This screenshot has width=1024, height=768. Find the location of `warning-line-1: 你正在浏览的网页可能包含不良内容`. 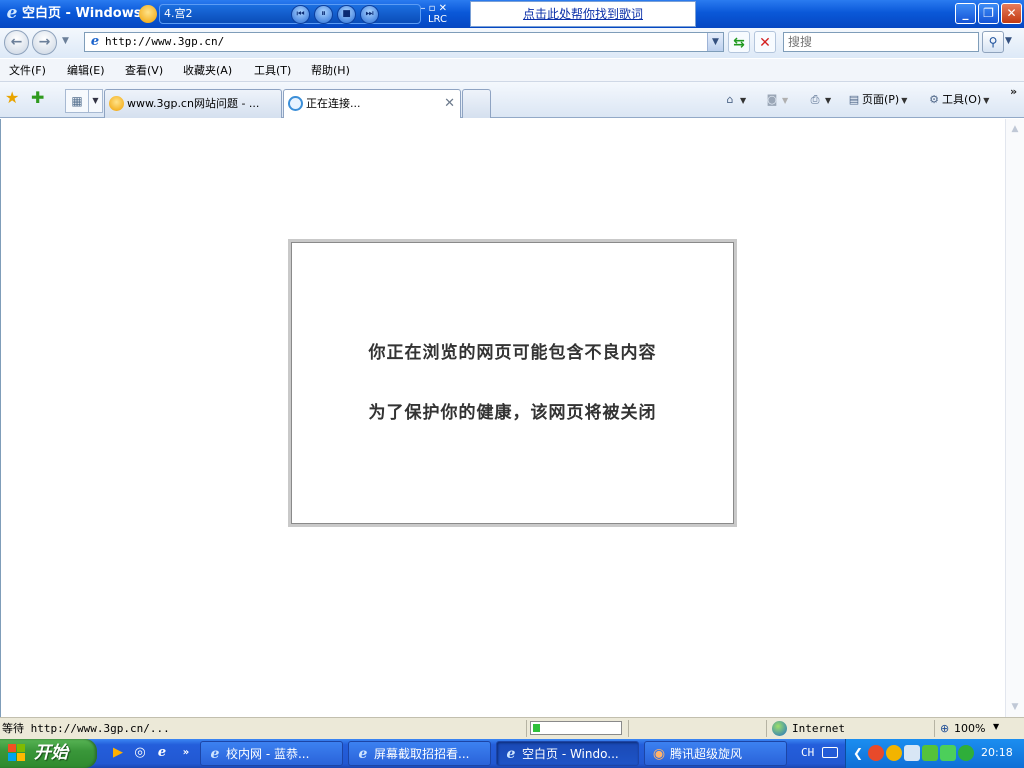

warning-line-1: 你正在浏览的网页可能包含不良内容 is located at coordinates (512, 353).